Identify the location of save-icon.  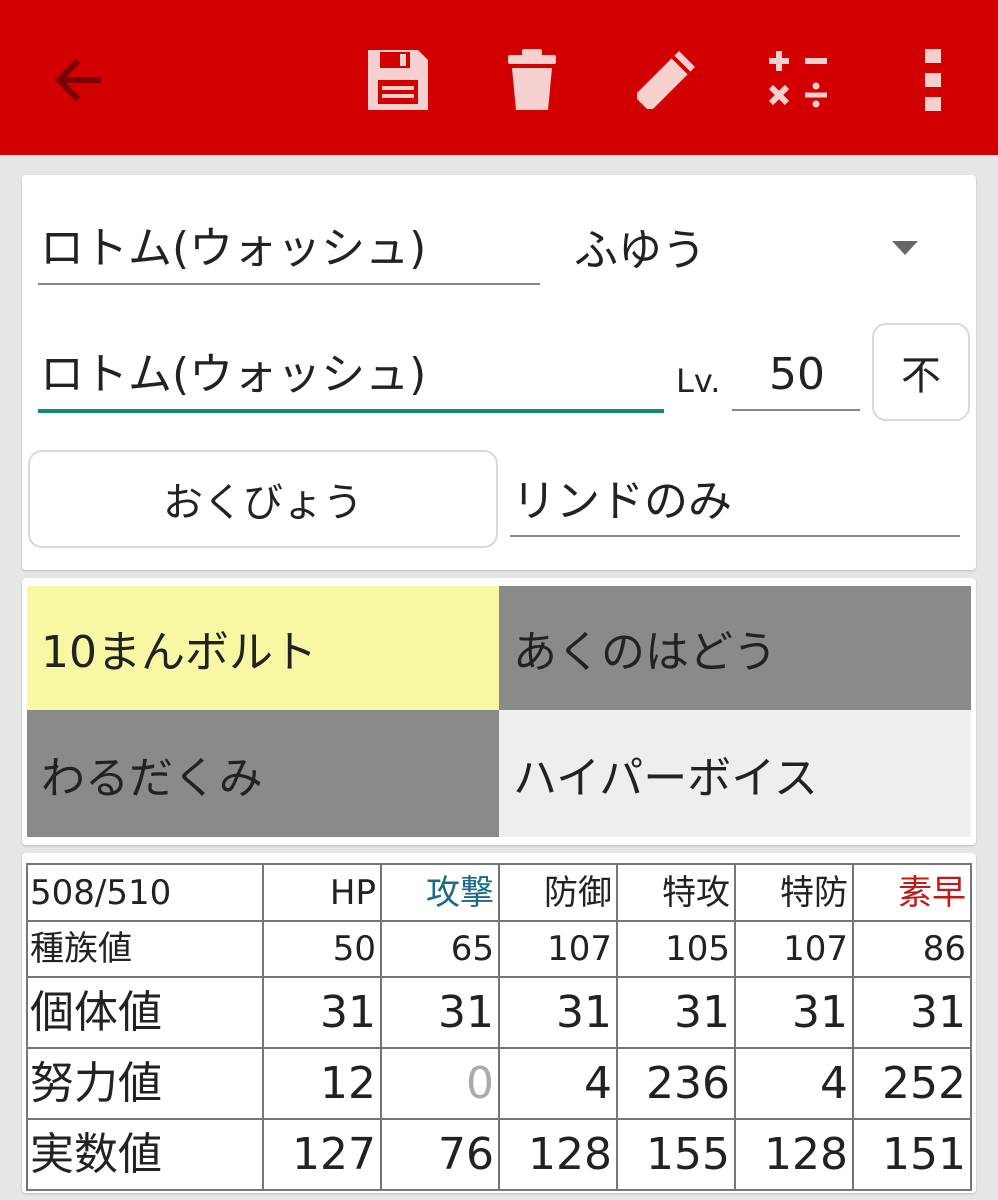
(398, 80).